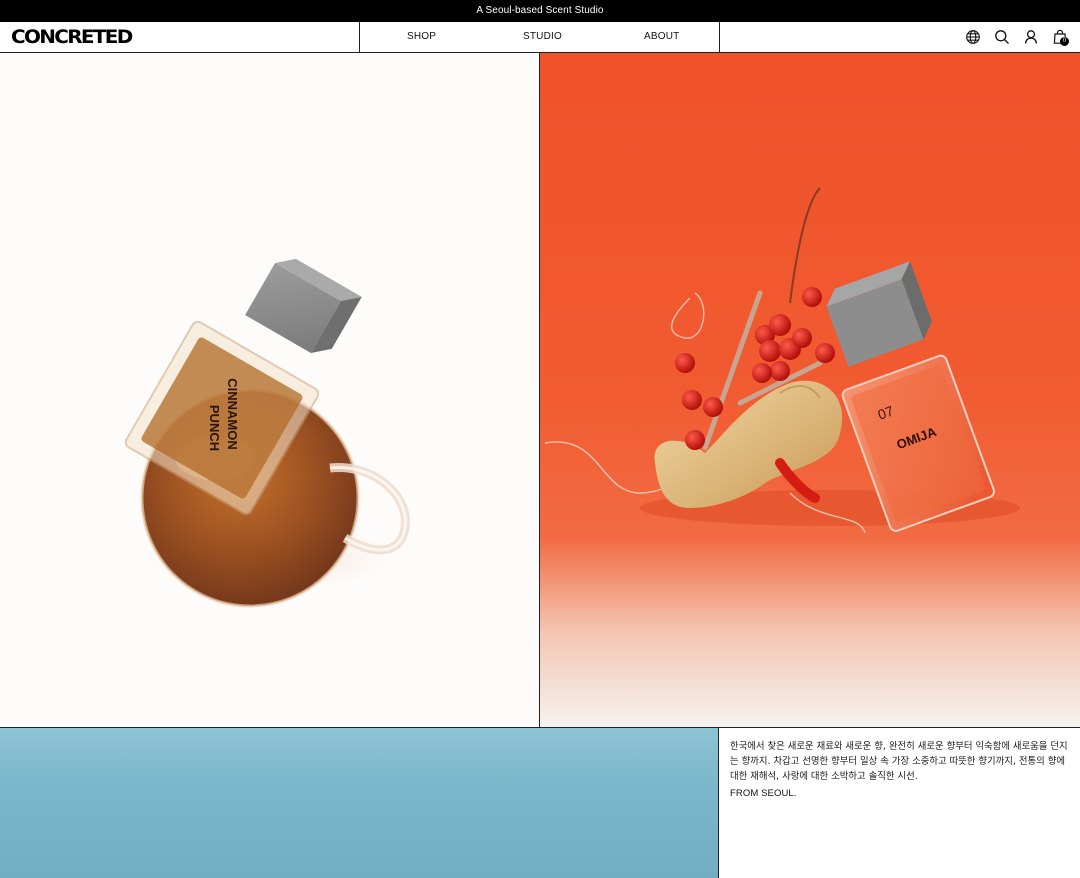 The height and width of the screenshot is (878, 1080). What do you see at coordinates (973, 37) in the screenshot?
I see `globe-icon` at bounding box center [973, 37].